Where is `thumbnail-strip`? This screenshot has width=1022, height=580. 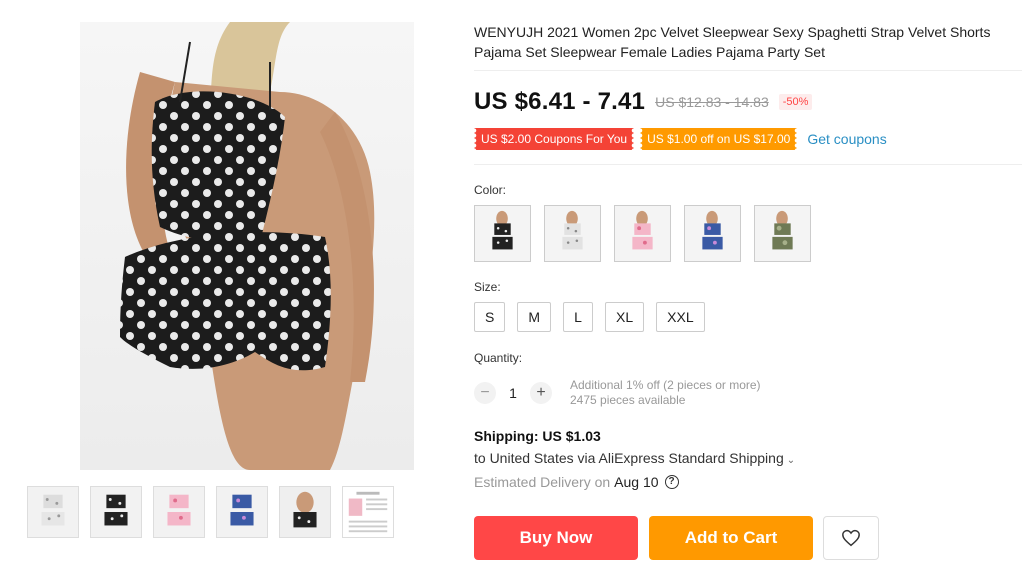
thumbnail-strip is located at coordinates (210, 512).